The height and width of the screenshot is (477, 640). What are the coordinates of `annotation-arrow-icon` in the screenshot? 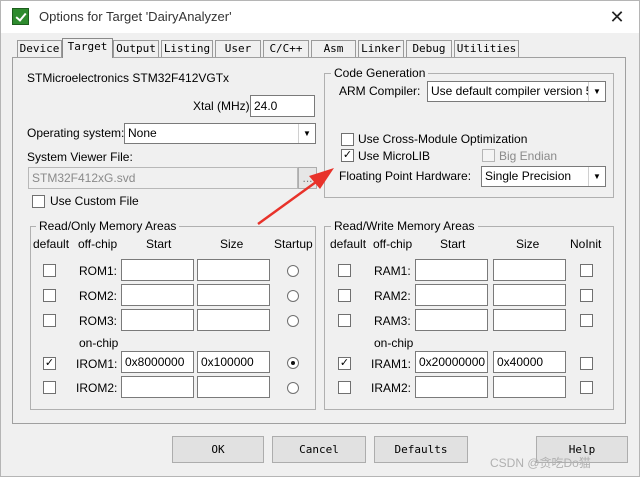 It's located at (295, 197).